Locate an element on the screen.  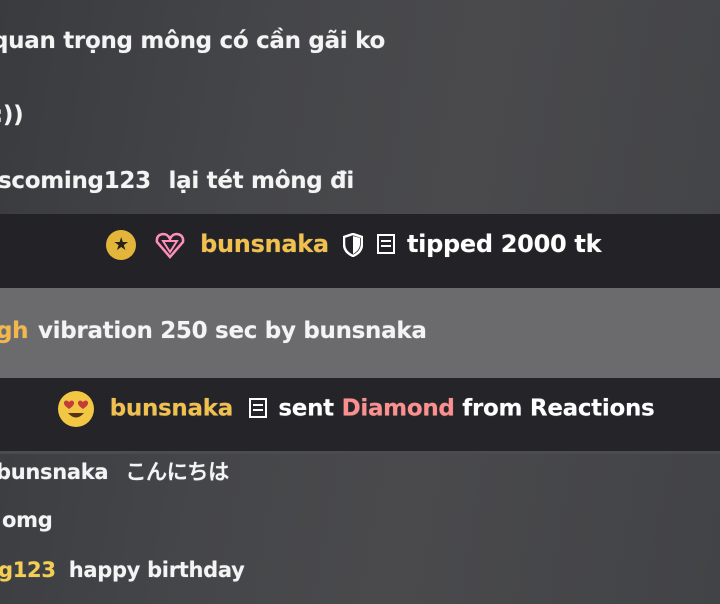
chat-message-text: :)) is located at coordinates (12, 115).